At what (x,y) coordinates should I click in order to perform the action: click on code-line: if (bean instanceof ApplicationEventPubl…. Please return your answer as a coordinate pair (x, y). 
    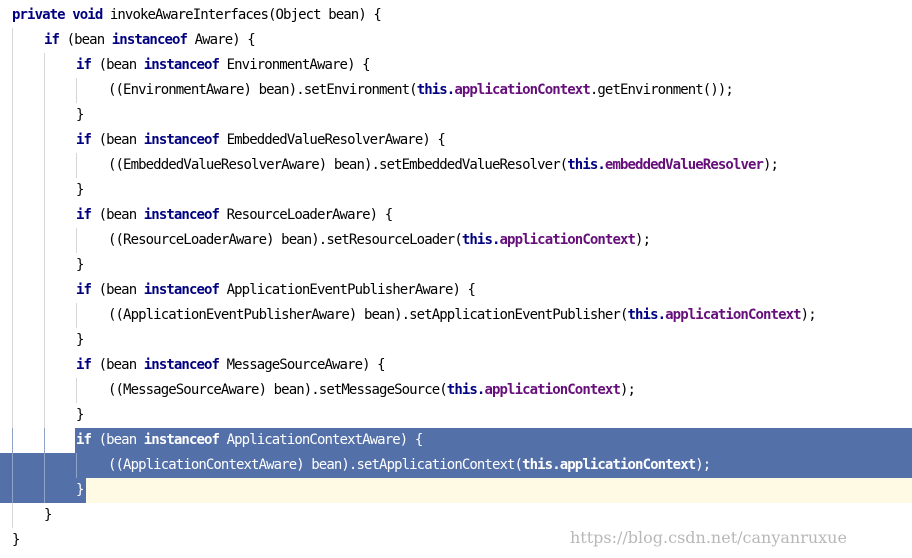
    Looking at the image, I should click on (456, 290).